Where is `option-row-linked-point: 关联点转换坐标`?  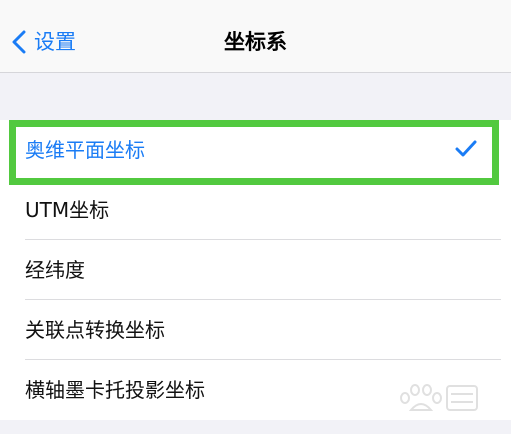
option-row-linked-point: 关联点转换坐标 is located at coordinates (255, 330).